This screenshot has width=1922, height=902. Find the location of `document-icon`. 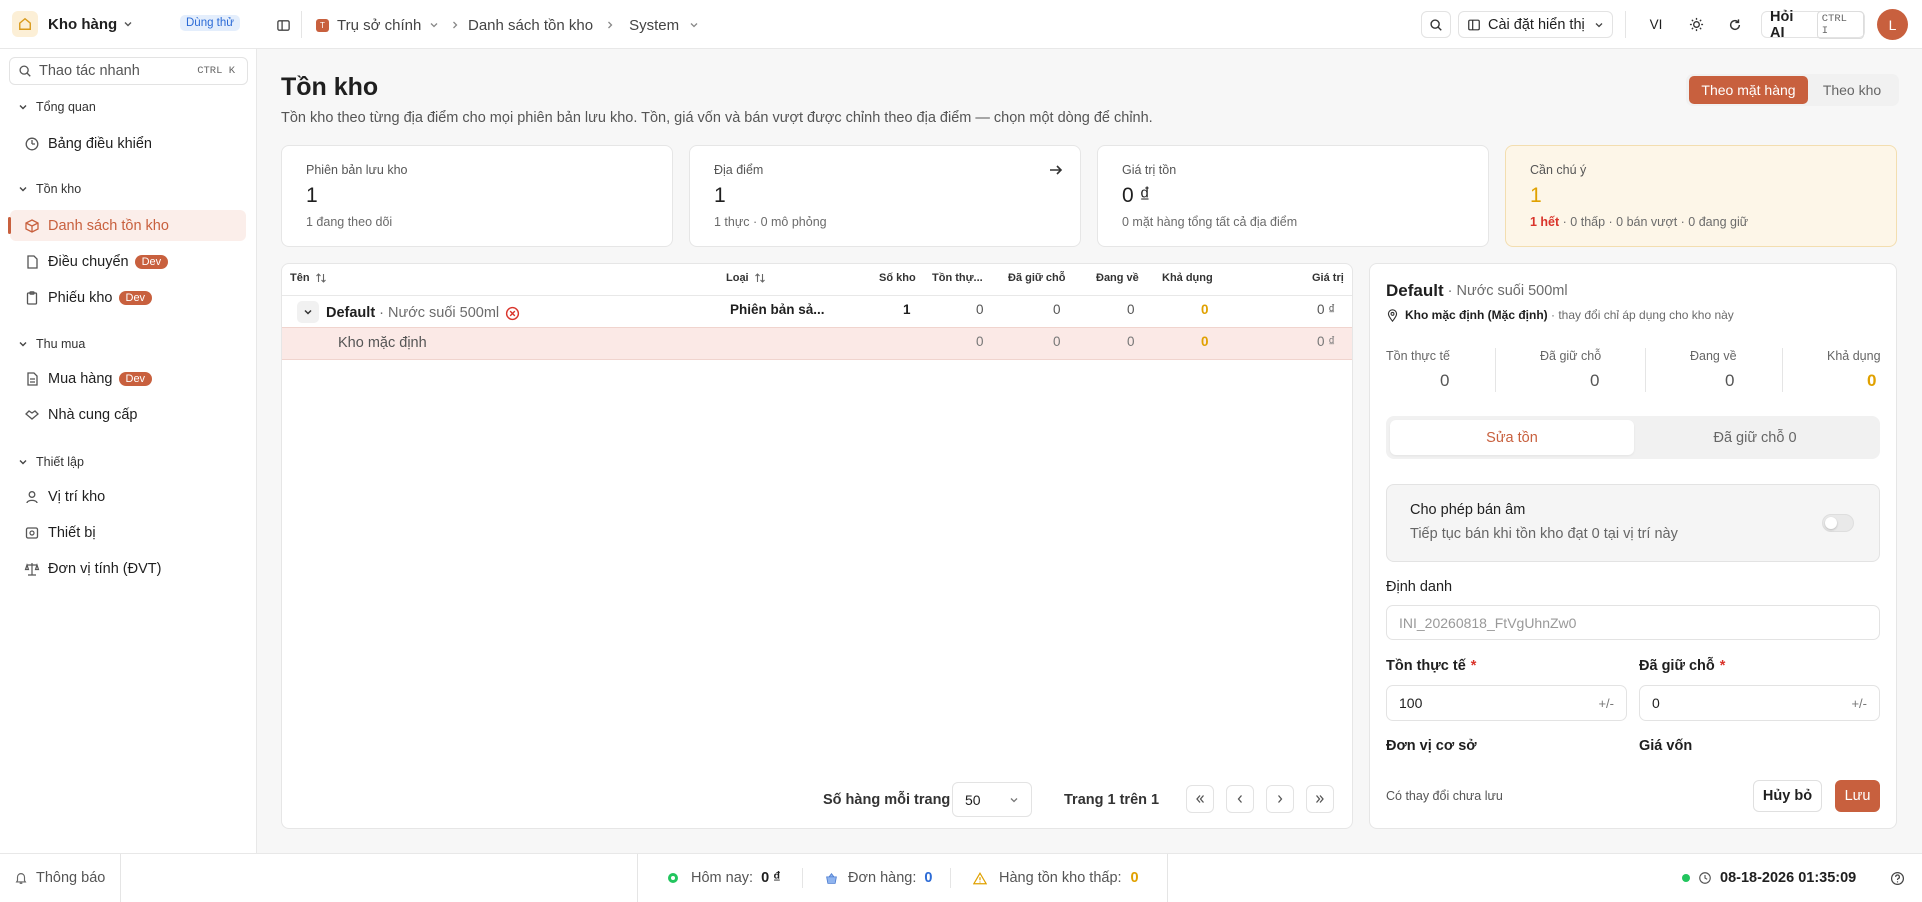

document-icon is located at coordinates (32, 262).